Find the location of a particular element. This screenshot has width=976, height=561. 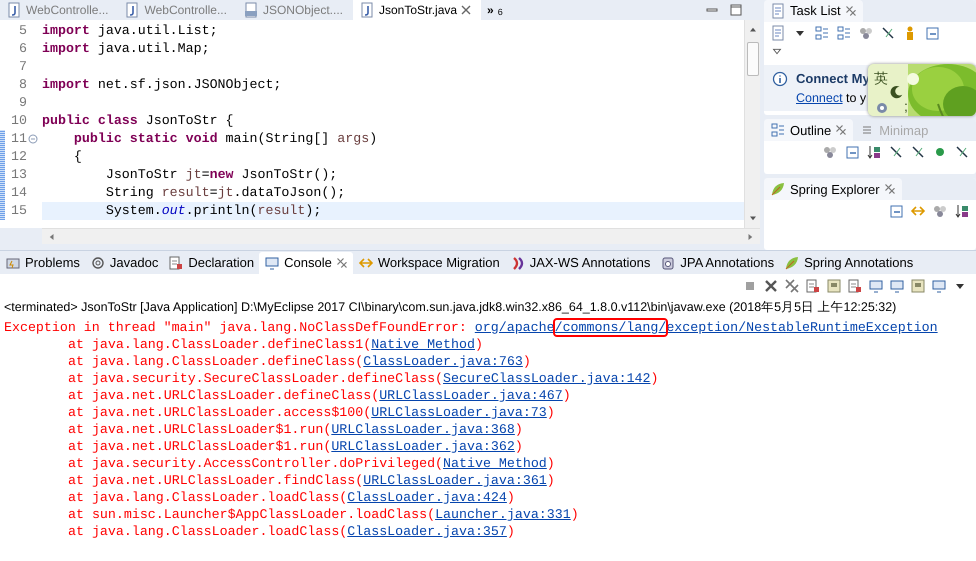

panel-tab: Spring Annotations is located at coordinates (848, 263).